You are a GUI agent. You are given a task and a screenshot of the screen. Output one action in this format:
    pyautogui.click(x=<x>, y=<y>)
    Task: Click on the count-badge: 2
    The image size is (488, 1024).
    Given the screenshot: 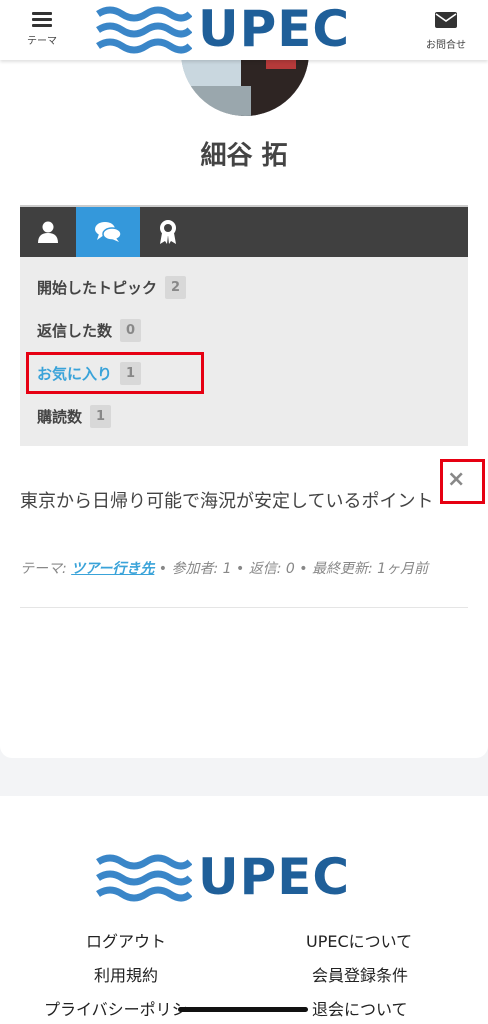 What is the action you would take?
    pyautogui.click(x=176, y=287)
    